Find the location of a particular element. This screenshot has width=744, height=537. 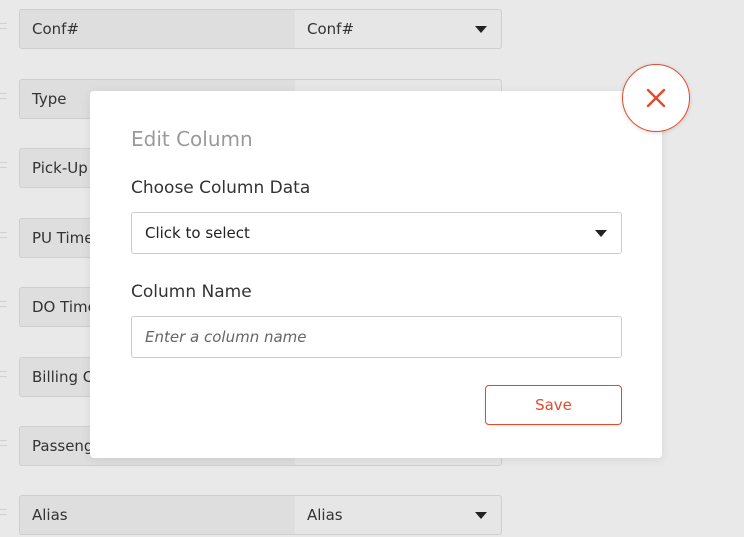

column-row-select: Alias is located at coordinates (398, 515).